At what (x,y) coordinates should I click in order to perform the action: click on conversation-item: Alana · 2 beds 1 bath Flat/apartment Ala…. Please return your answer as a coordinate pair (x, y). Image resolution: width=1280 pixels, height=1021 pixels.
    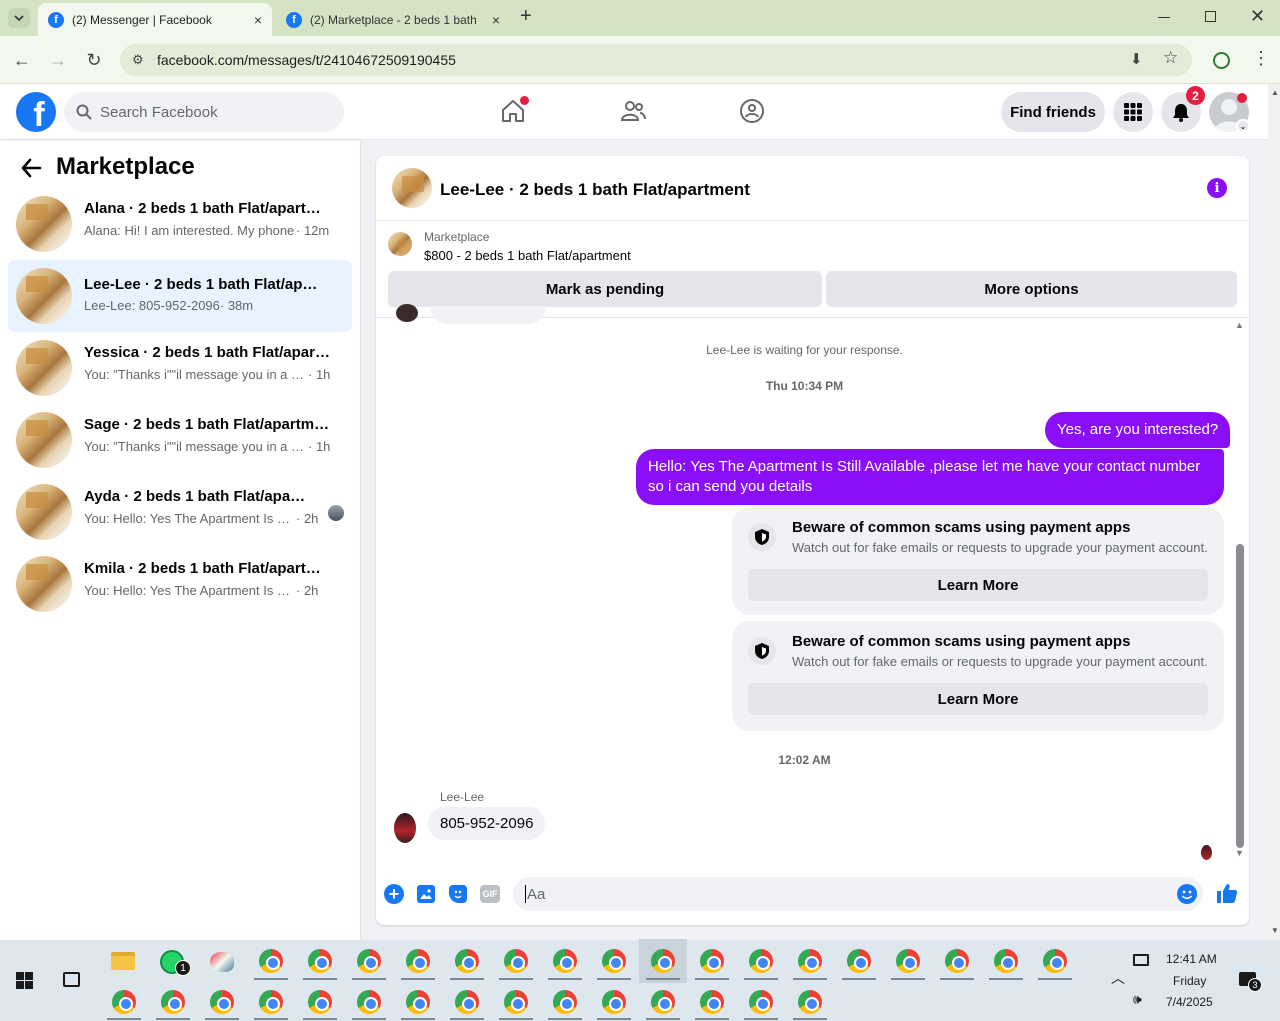
    Looking at the image, I should click on (180, 224).